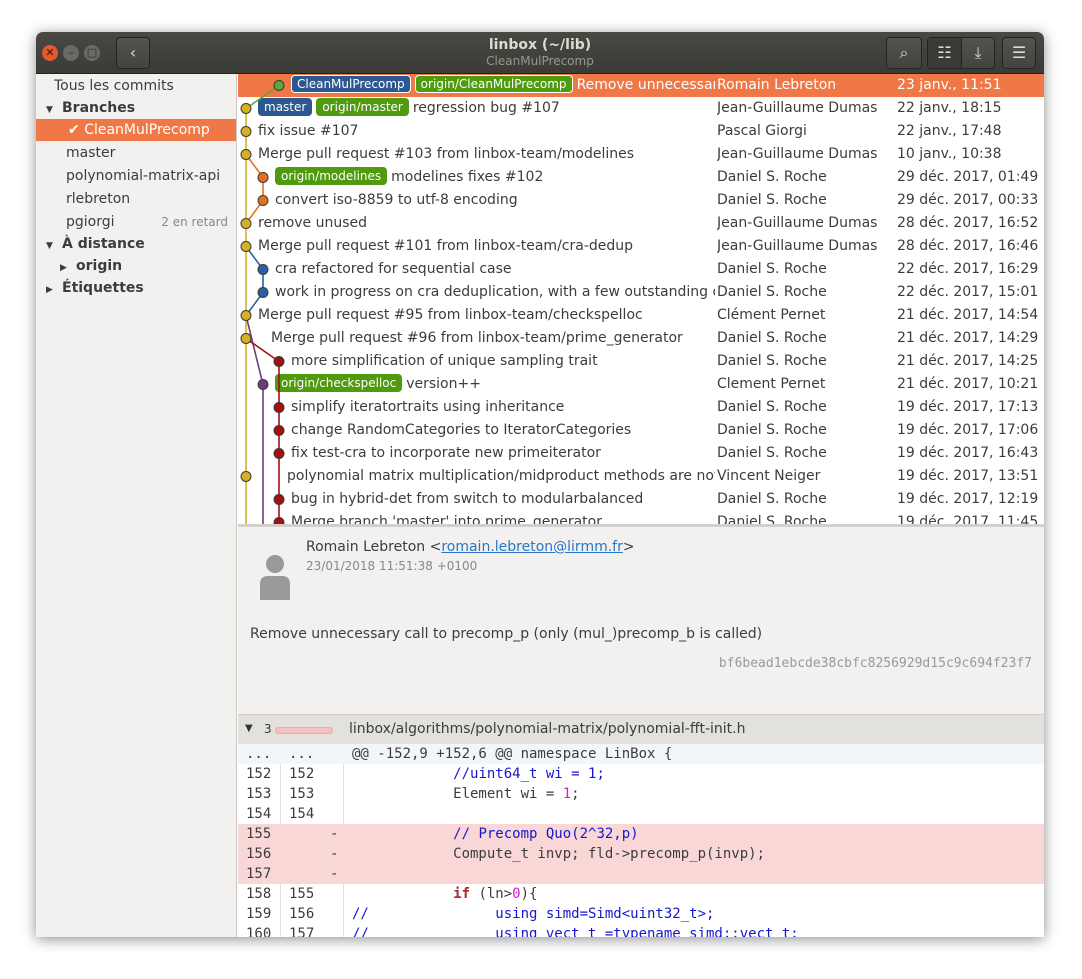 Image resolution: width=1082 pixels, height=979 pixels. What do you see at coordinates (968, 384) in the screenshot?
I see `commit-date: 21 déc. 2017, 10:21` at bounding box center [968, 384].